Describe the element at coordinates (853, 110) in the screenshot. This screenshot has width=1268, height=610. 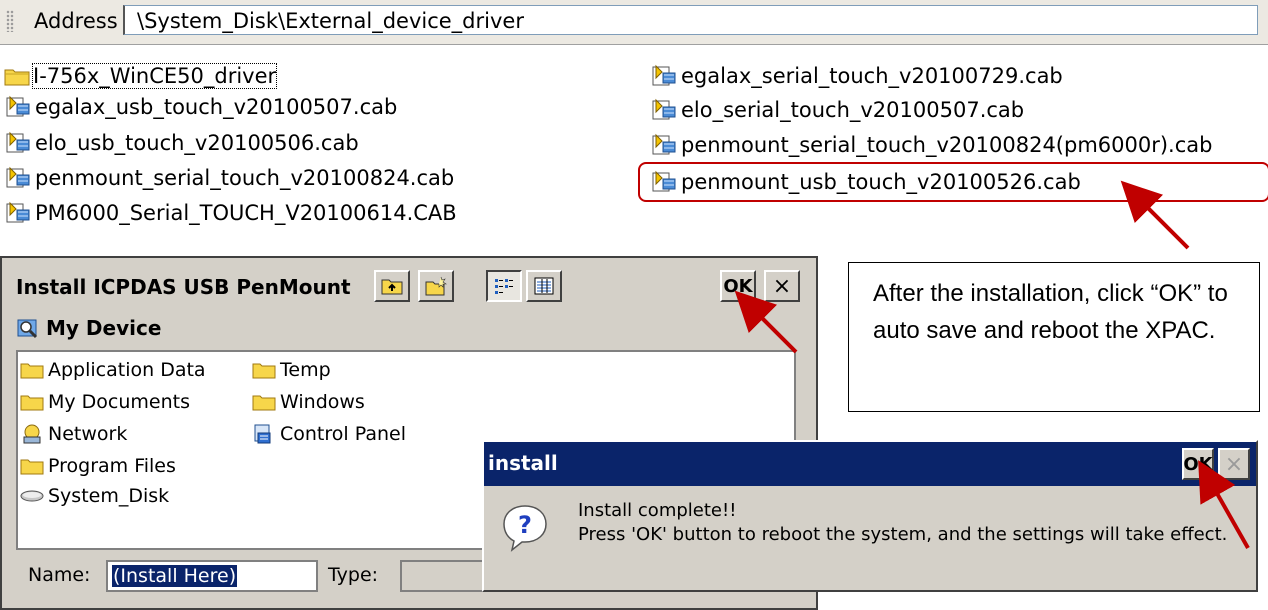
I see `file-name: elo_serial_touch_v20100507.cab` at that location.